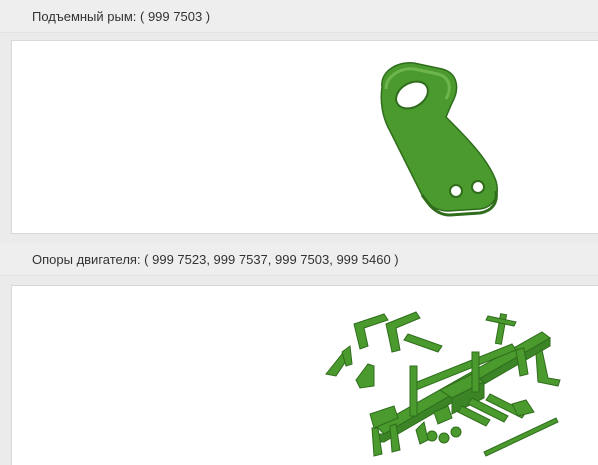  Describe the element at coordinates (299, 16) in the screenshot. I see `section-header-lifting-eye: Подъемный рым: ( 999 7503 )` at that location.